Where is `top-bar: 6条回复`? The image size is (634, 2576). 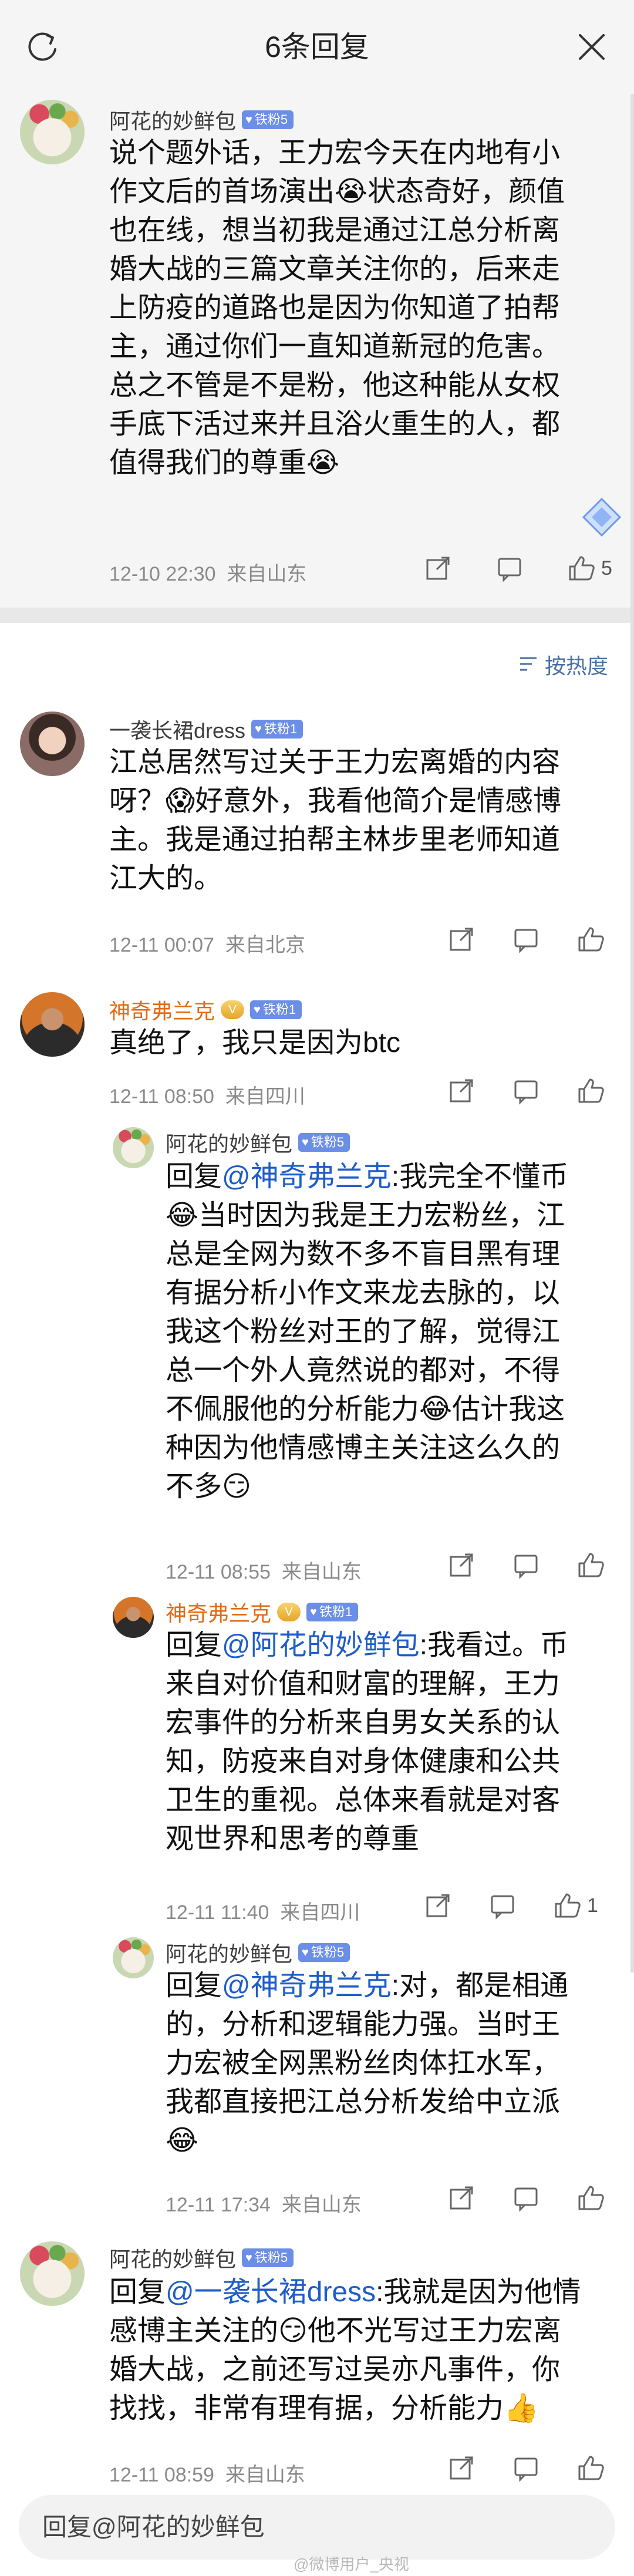
top-bar: 6条回复 is located at coordinates (317, 47).